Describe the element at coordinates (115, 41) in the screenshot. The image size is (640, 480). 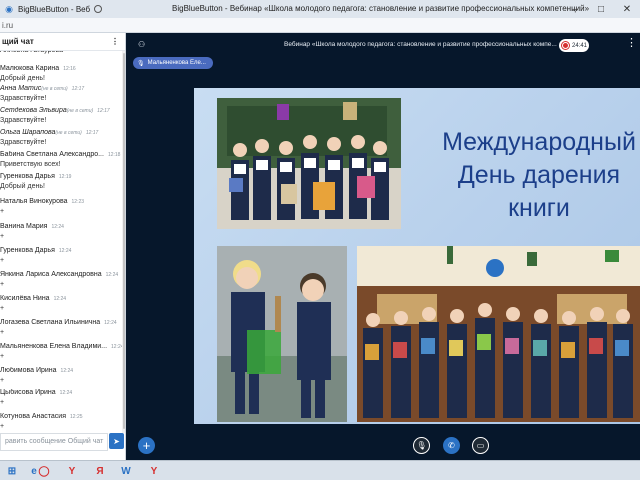
I see `chat-menu-icon: ⋮` at that location.